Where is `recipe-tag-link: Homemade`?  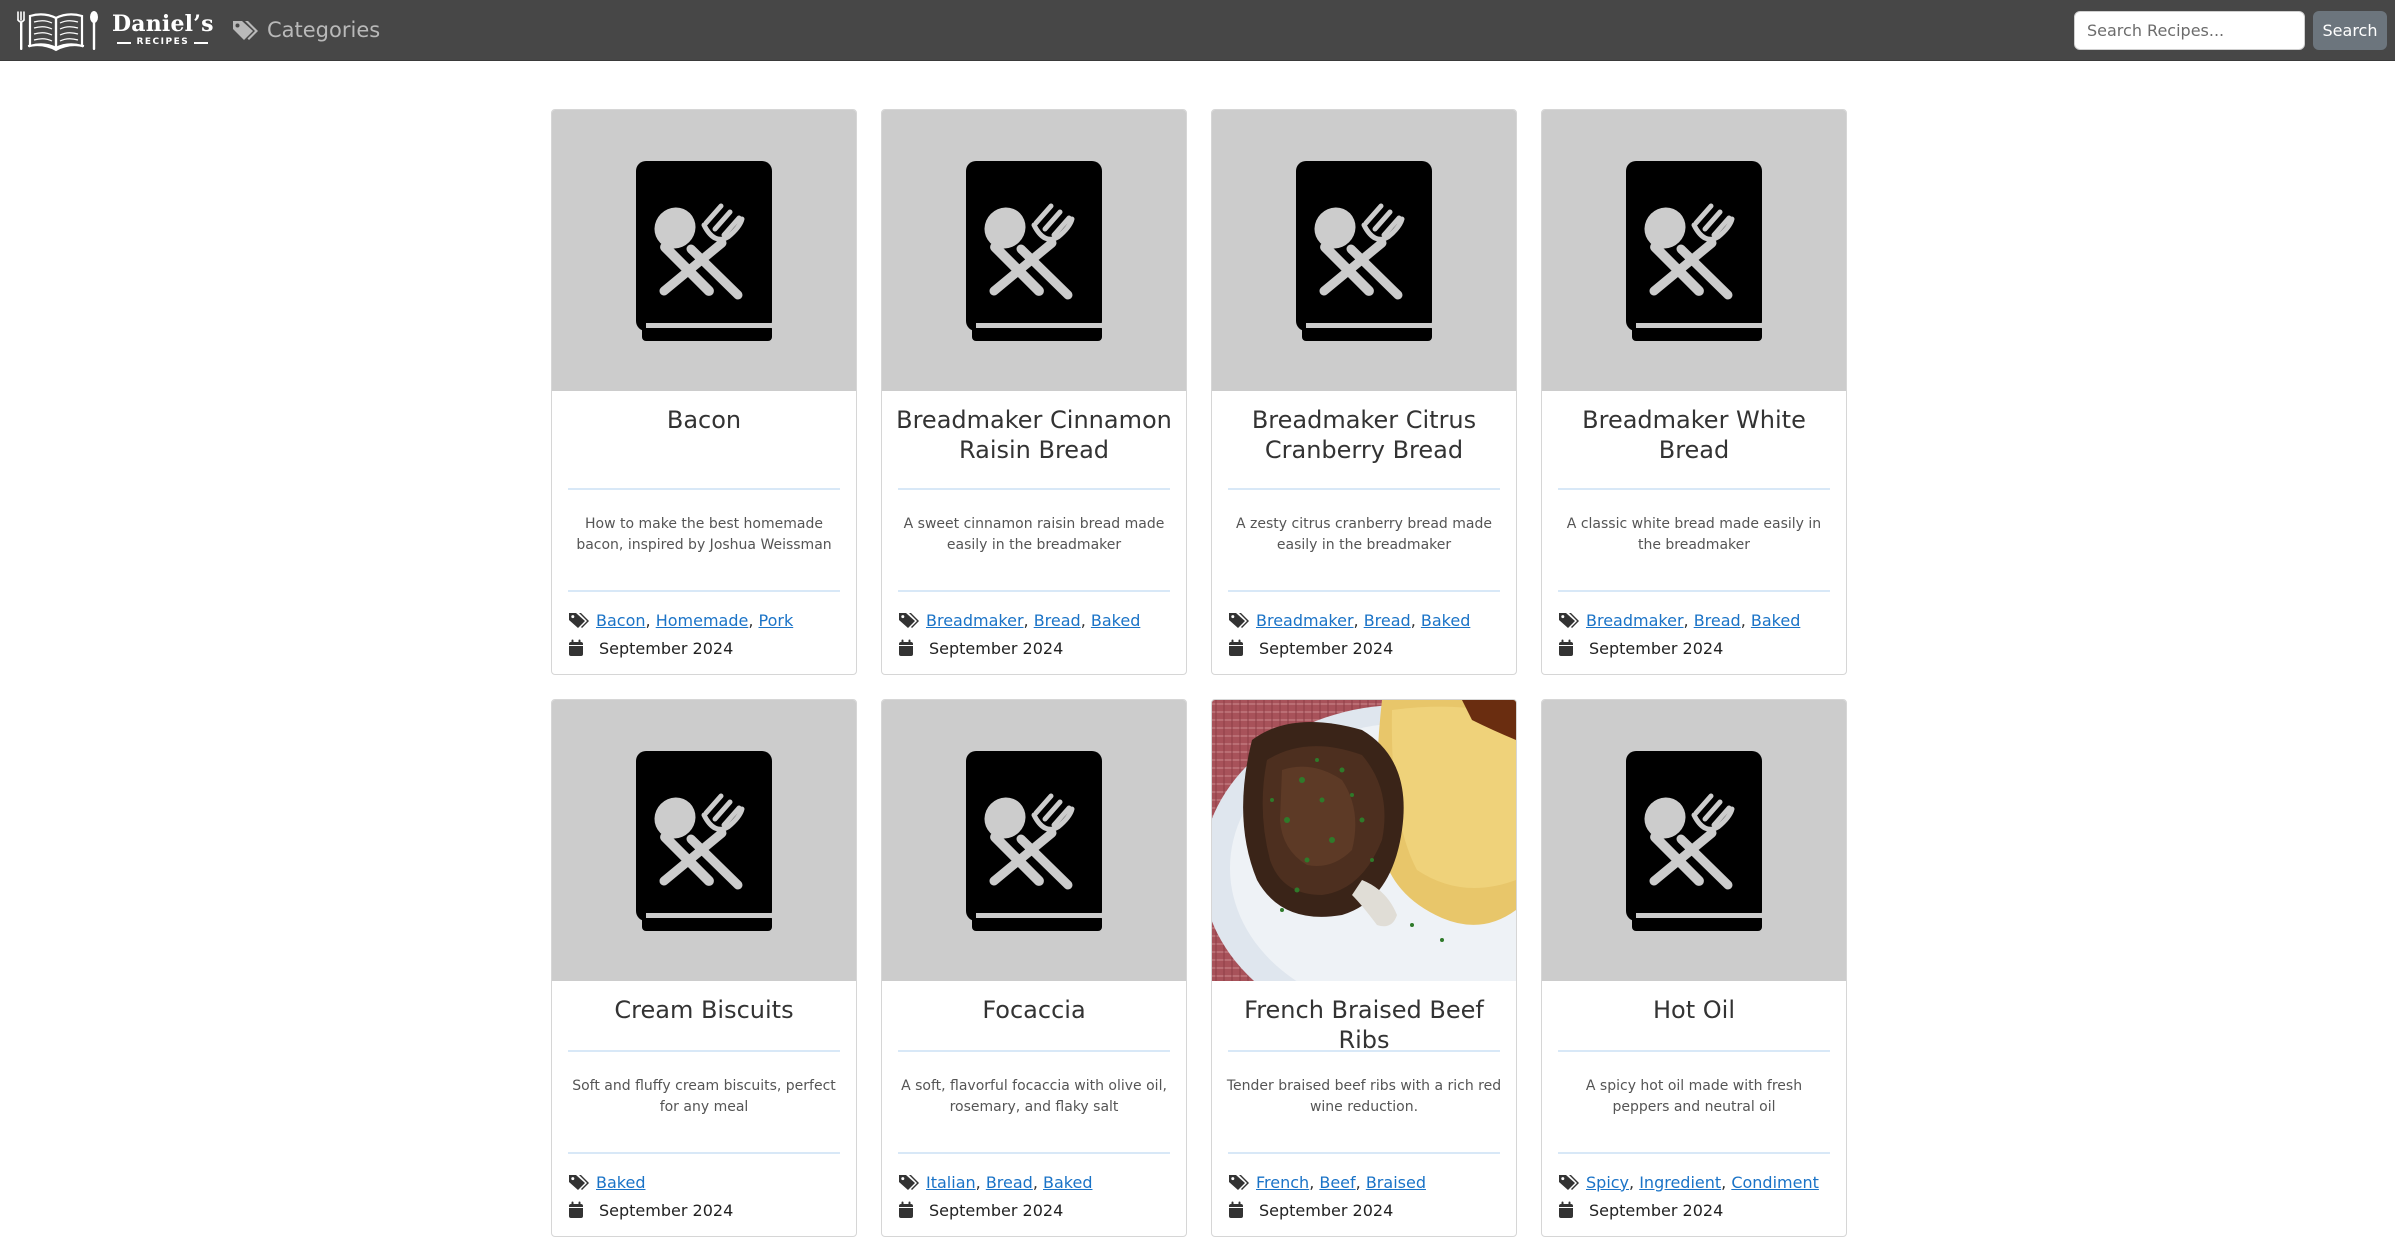 recipe-tag-link: Homemade is located at coordinates (702, 620).